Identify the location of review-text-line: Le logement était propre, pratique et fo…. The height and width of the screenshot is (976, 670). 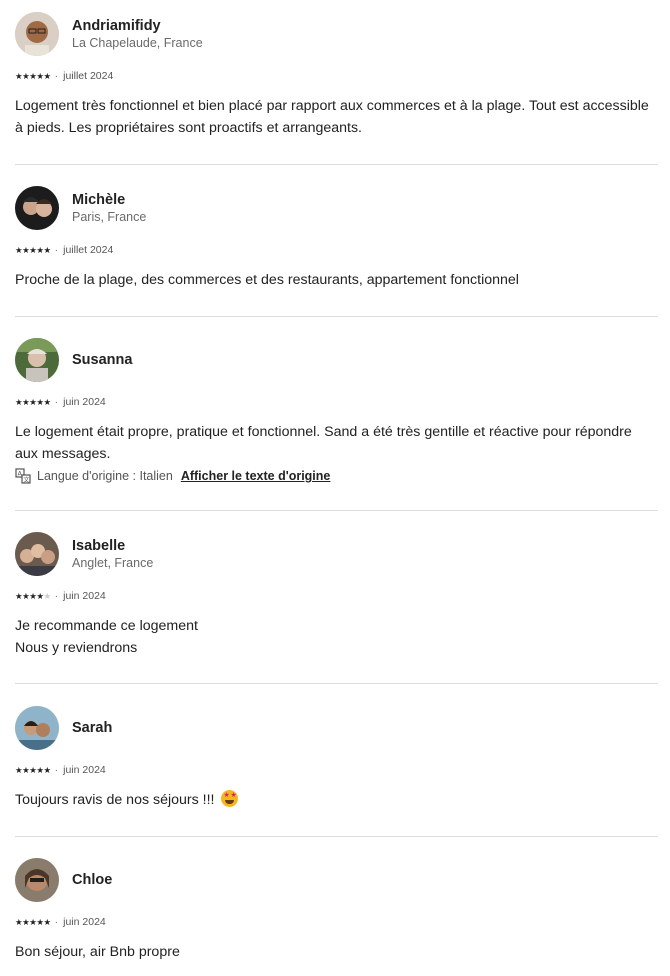
(323, 443).